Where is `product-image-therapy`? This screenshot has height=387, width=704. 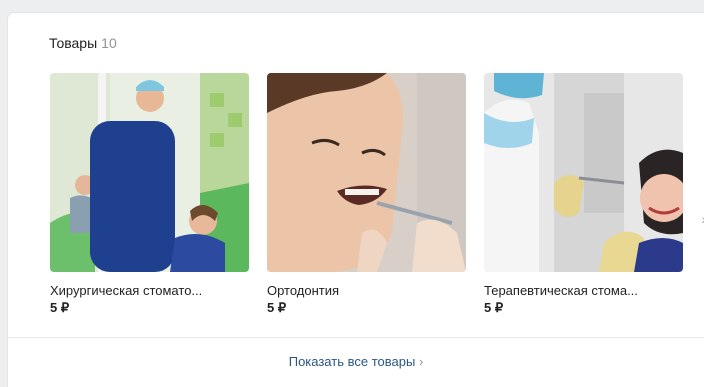 product-image-therapy is located at coordinates (583, 172).